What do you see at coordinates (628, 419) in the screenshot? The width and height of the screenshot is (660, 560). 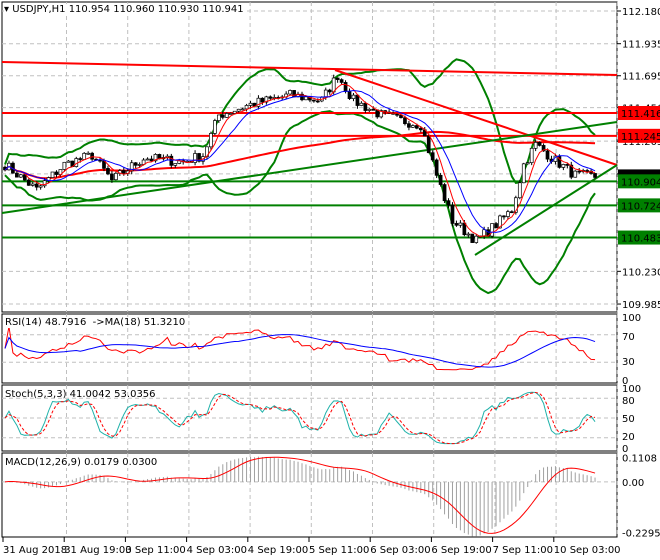 I see `stoch-tick-label: 50` at bounding box center [628, 419].